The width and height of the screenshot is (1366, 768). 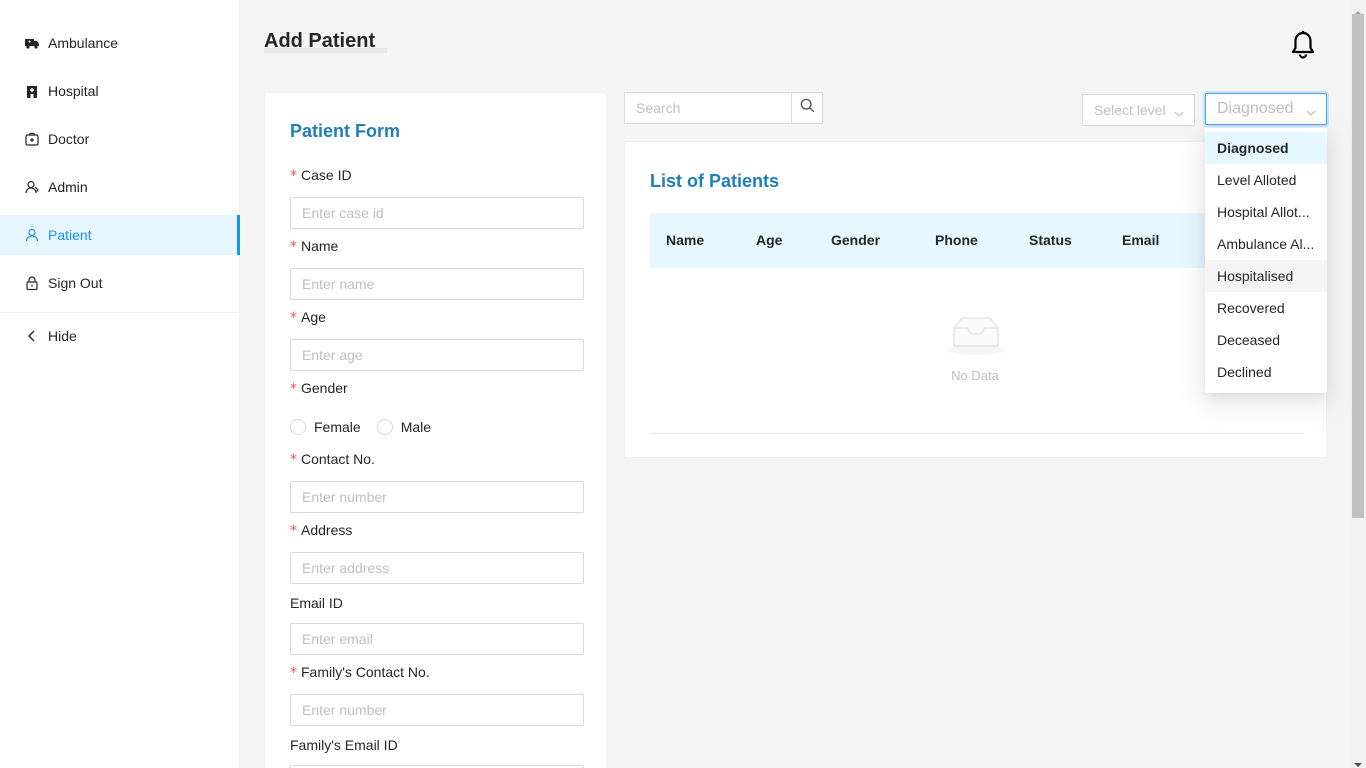 What do you see at coordinates (32, 43) in the screenshot?
I see `ambulance-icon` at bounding box center [32, 43].